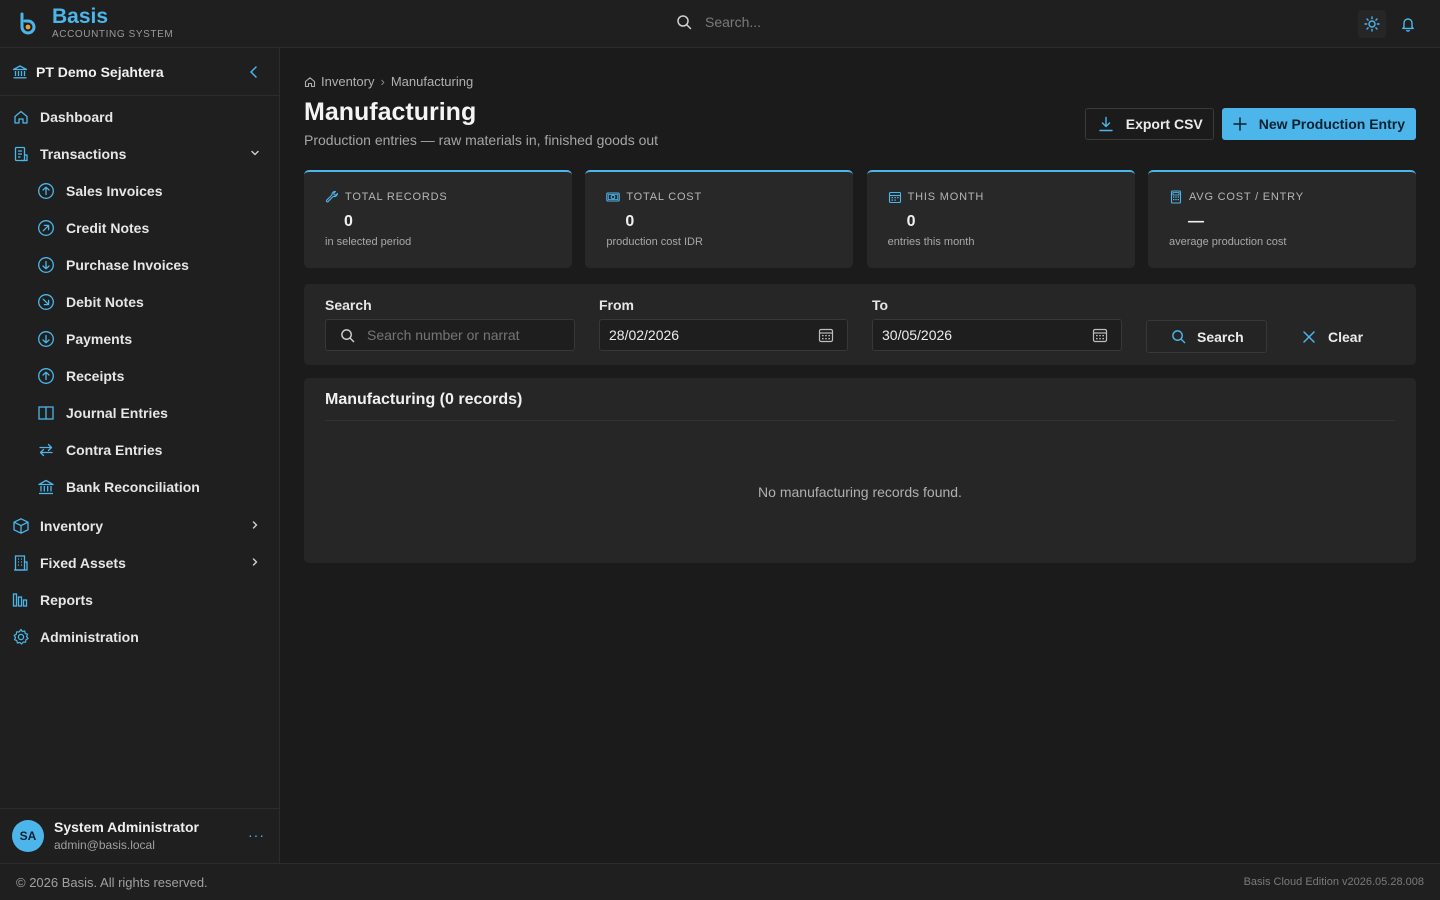  Describe the element at coordinates (723, 335) in the screenshot. I see `from-date-field: 28/02/2026` at that location.